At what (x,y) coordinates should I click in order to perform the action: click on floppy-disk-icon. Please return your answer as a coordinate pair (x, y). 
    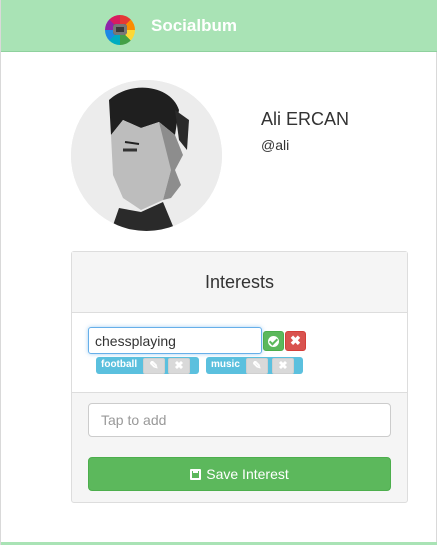
    Looking at the image, I should click on (196, 474).